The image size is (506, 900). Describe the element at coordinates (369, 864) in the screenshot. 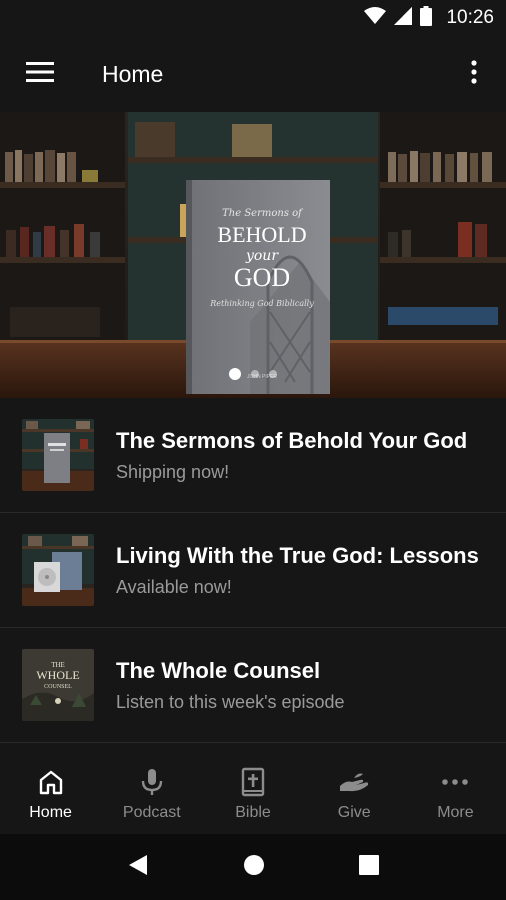

I see `recents-square-icon` at that location.